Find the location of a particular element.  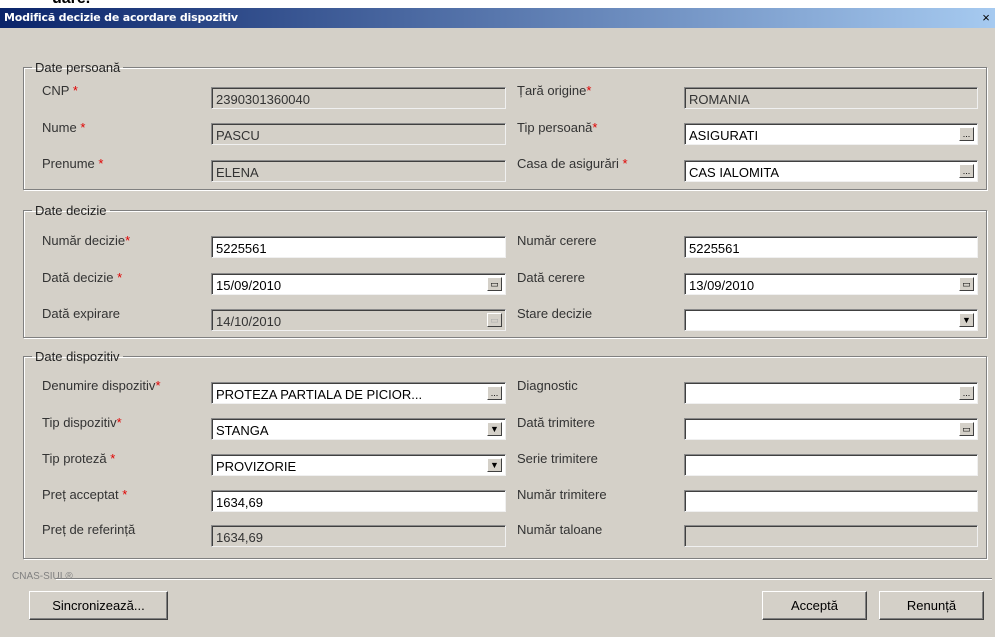

group-legend: Date persoană is located at coordinates (78, 67).